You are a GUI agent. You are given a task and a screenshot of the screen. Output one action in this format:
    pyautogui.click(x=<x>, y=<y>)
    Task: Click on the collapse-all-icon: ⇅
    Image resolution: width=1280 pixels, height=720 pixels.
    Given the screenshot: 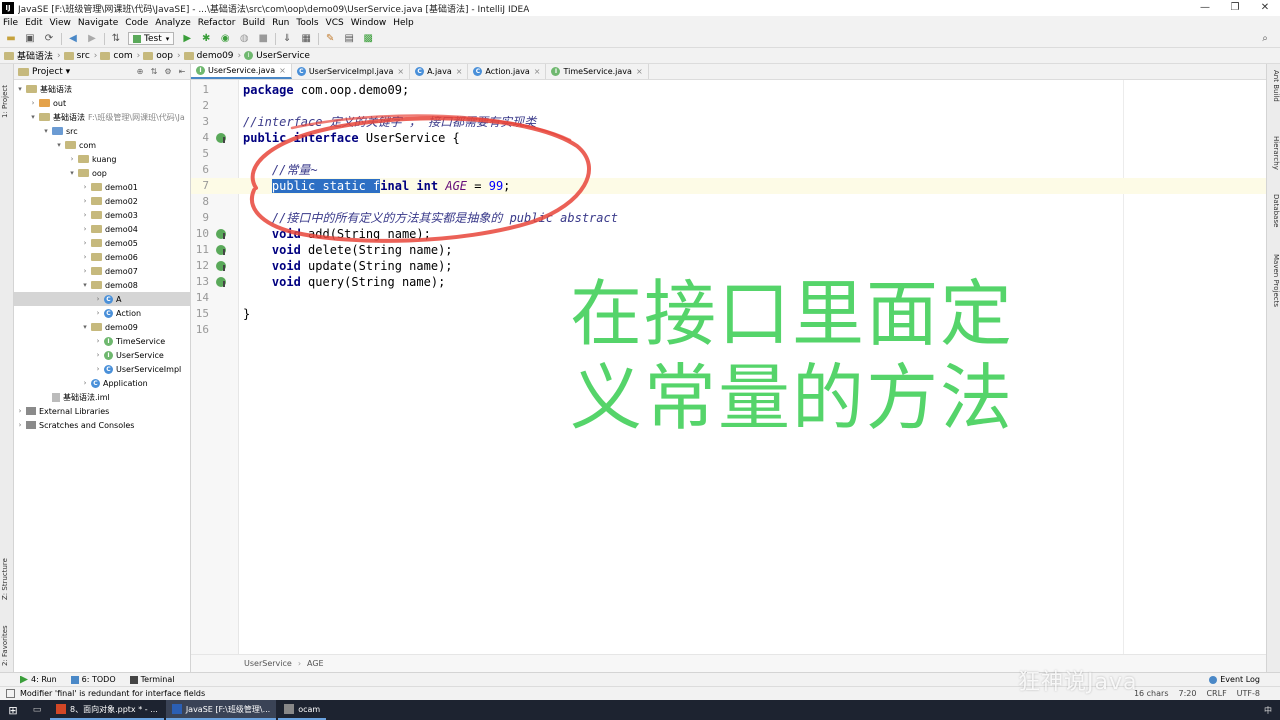 What is the action you would take?
    pyautogui.click(x=154, y=71)
    